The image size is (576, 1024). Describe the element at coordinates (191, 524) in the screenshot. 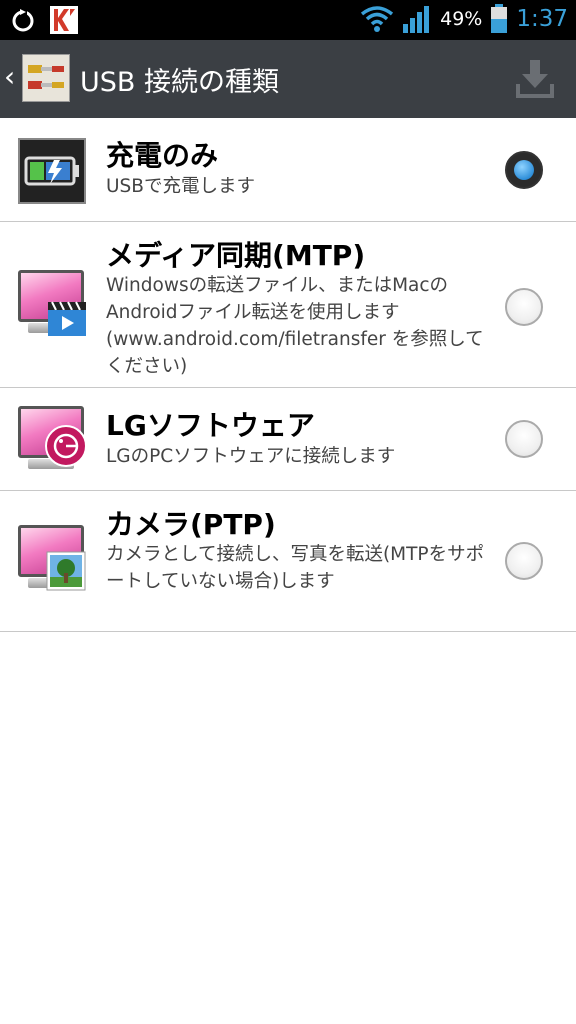

I see `item-title: カメラ(PTP)` at that location.